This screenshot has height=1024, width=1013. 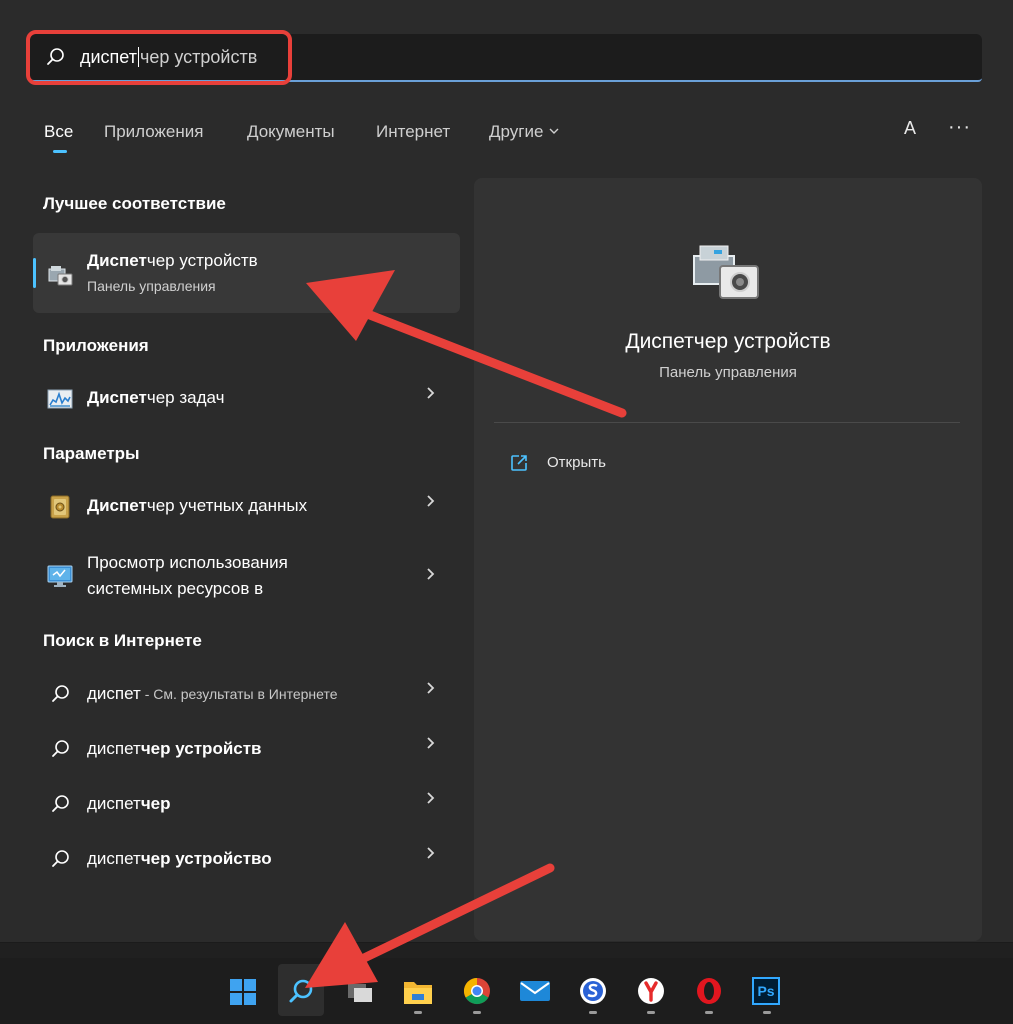 I want to click on chevron-down-icon, so click(x=554, y=131).